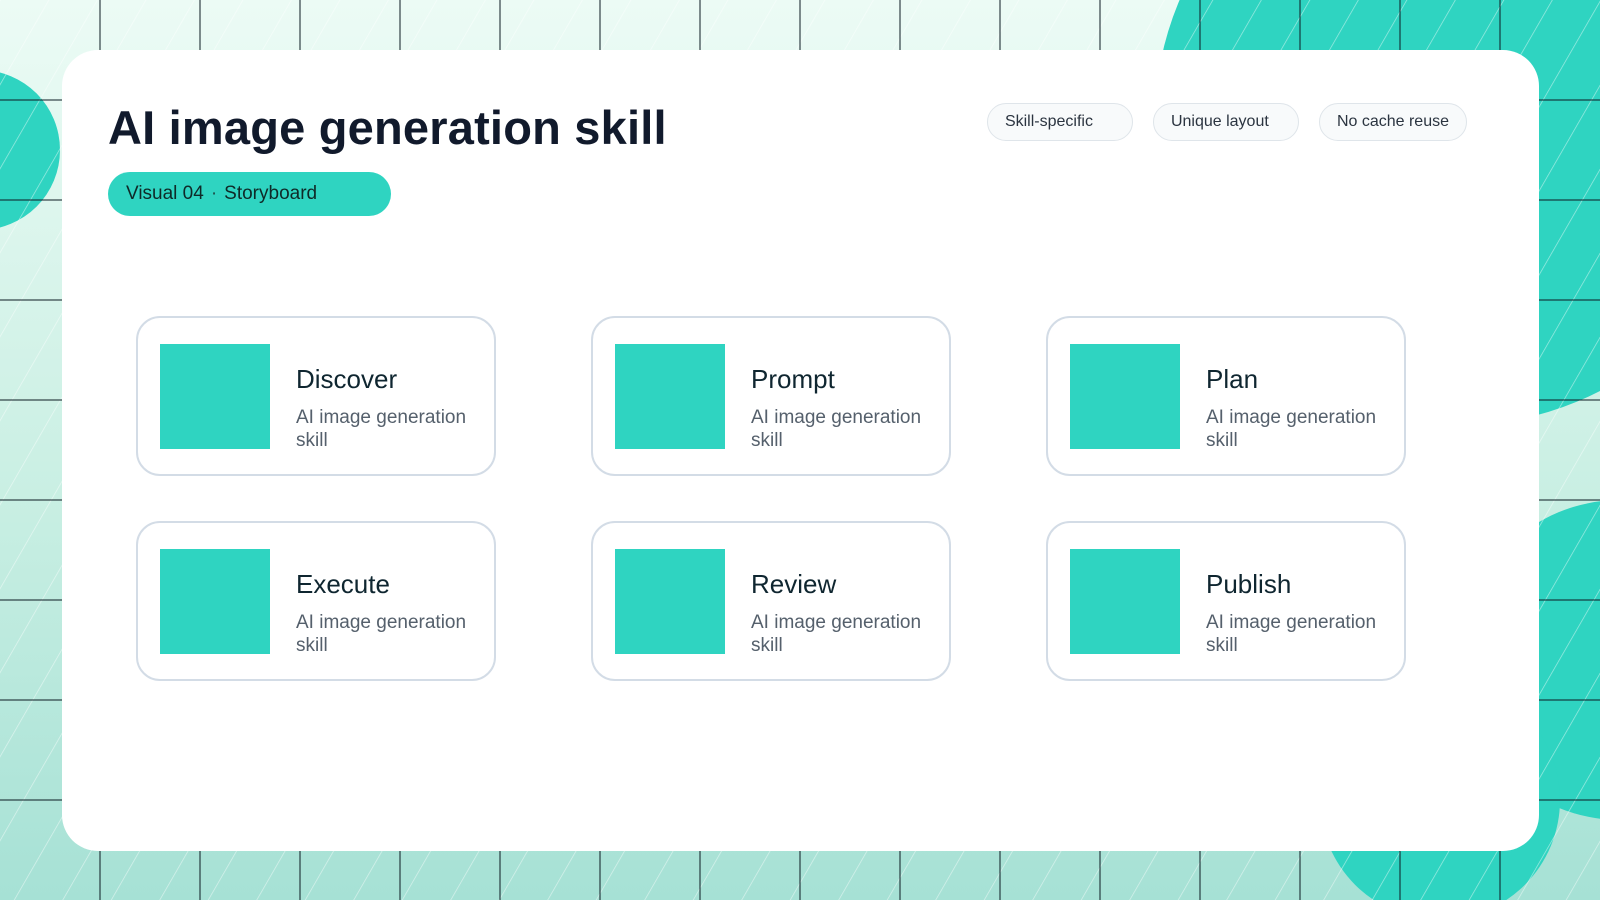 The width and height of the screenshot is (1600, 900). I want to click on step-card-discover: Discover AI image generation skill, so click(316, 396).